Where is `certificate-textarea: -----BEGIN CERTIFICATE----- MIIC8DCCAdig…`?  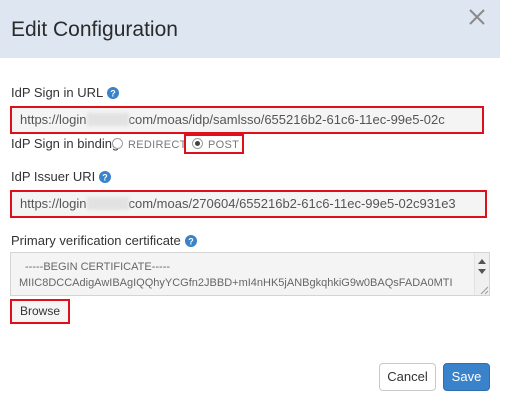
certificate-textarea: -----BEGIN CERTIFICATE----- MIIC8DCCAdig… is located at coordinates (250, 274).